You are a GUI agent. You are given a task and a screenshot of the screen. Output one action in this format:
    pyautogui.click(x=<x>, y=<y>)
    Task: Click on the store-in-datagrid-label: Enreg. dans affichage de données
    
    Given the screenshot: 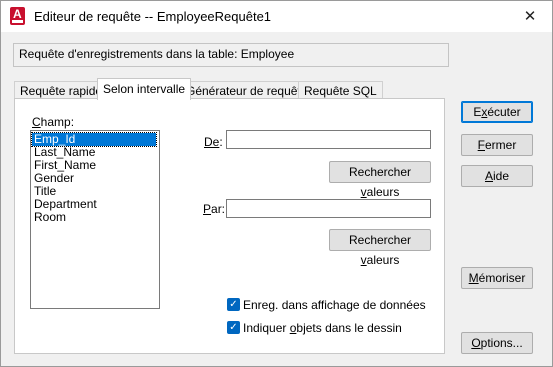 What is the action you would take?
    pyautogui.click(x=334, y=305)
    